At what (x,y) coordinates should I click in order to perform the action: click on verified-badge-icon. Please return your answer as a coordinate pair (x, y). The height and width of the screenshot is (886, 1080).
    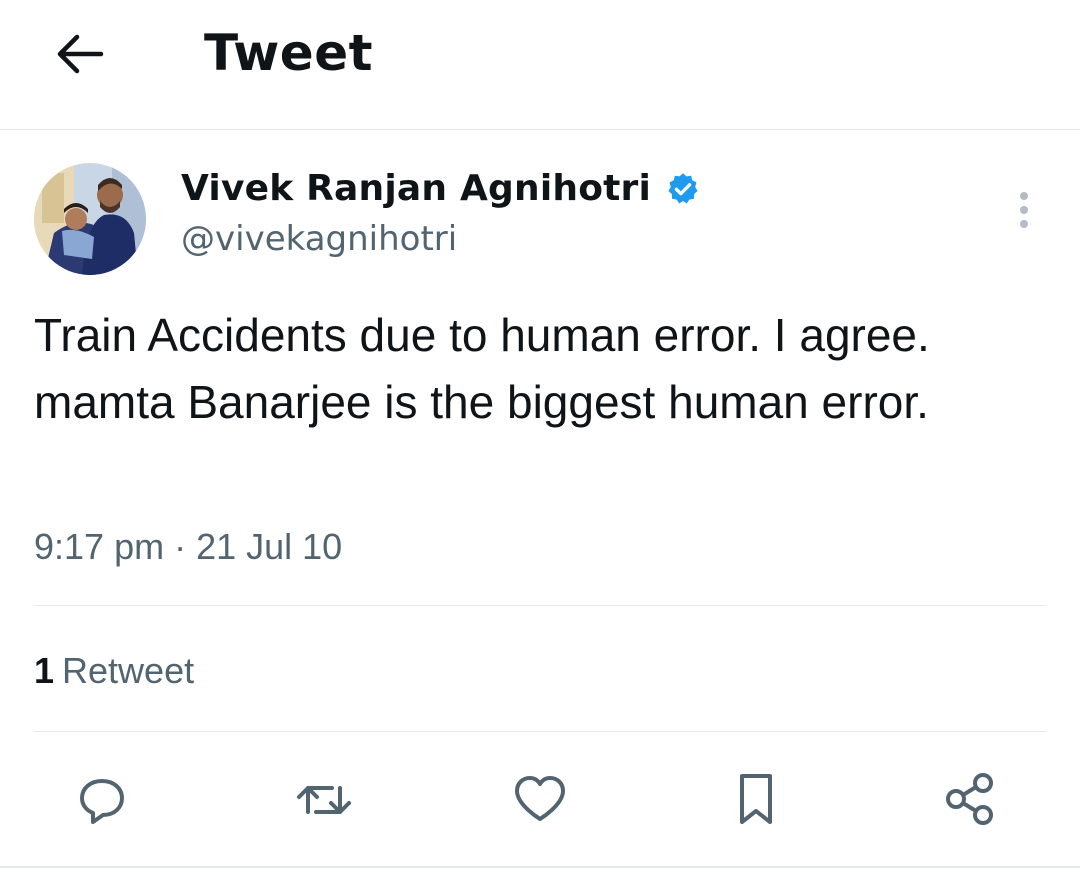
    Looking at the image, I should click on (683, 188).